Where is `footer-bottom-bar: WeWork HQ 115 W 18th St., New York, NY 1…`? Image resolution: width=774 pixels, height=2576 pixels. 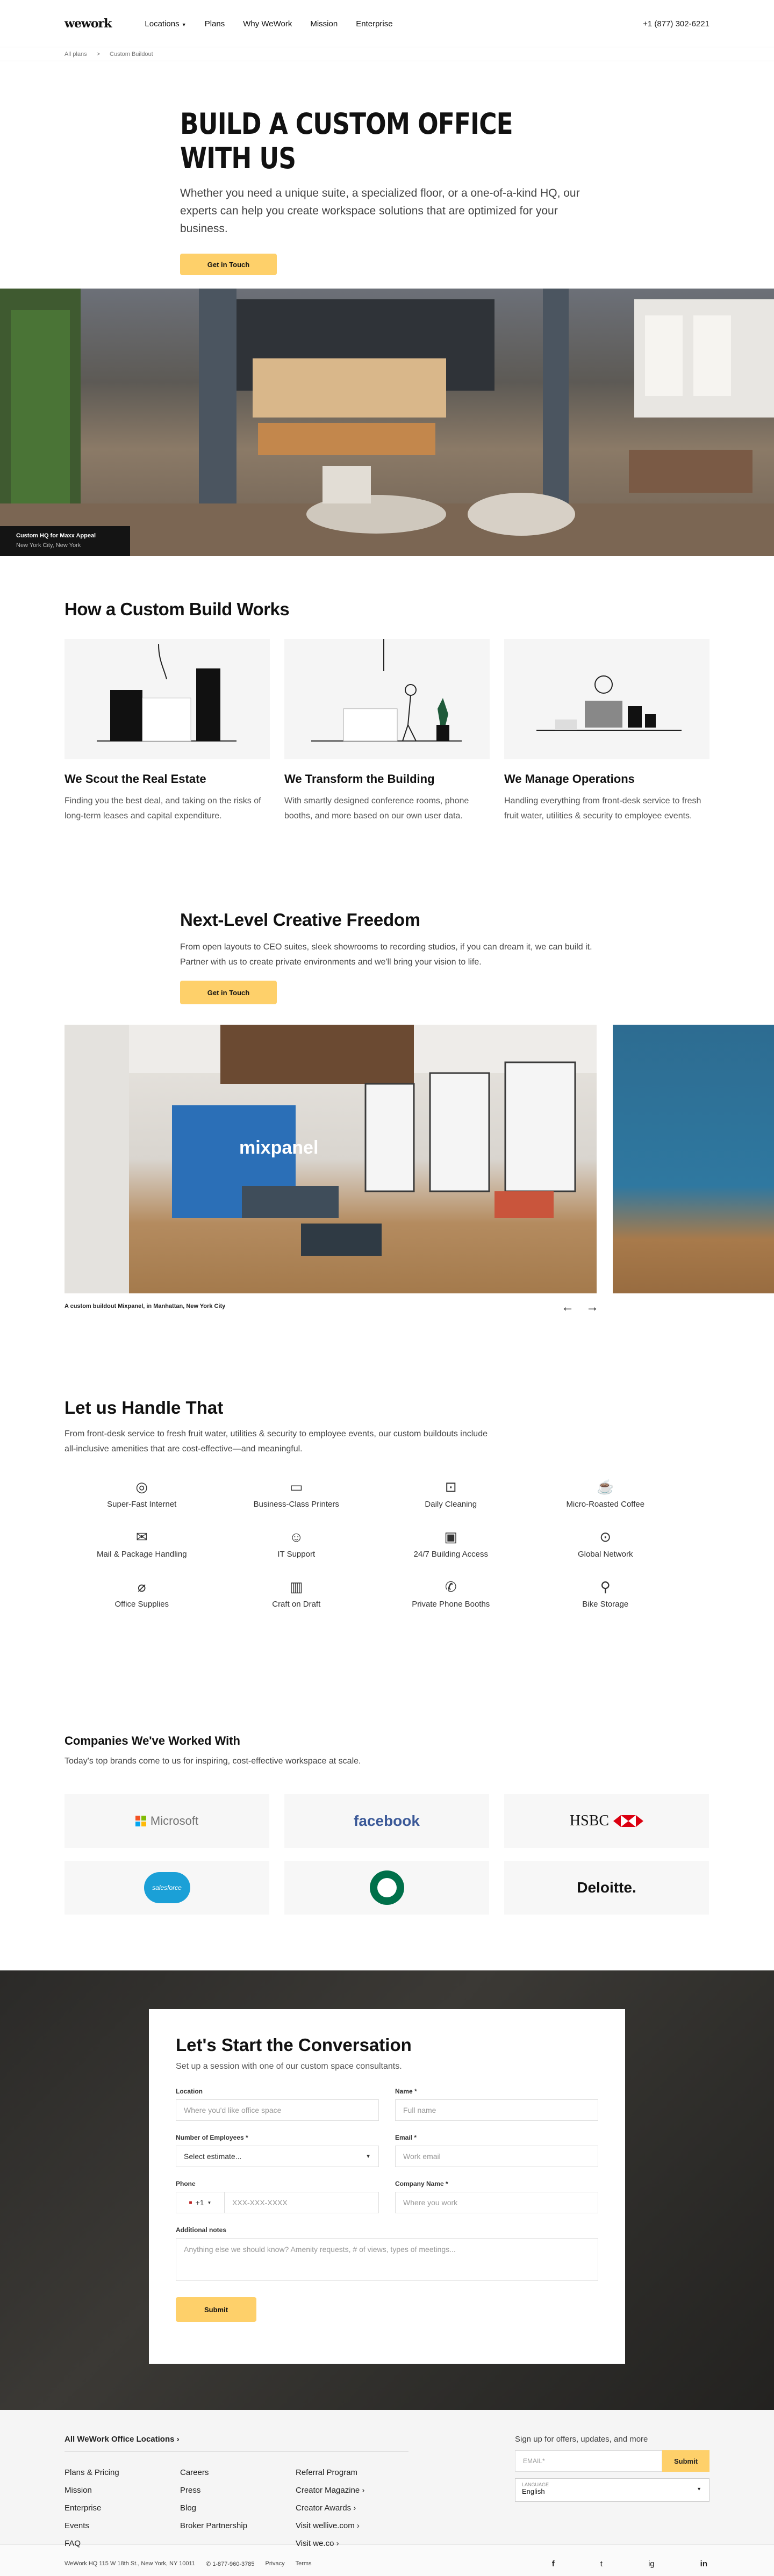 footer-bottom-bar: WeWork HQ 115 W 18th St., New York, NY 1… is located at coordinates (387, 2560).